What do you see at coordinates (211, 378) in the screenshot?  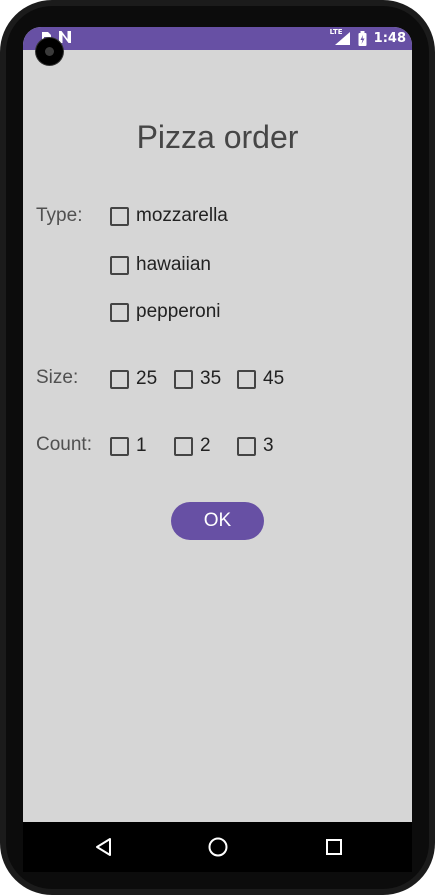 I see `checkbox-label: 35` at bounding box center [211, 378].